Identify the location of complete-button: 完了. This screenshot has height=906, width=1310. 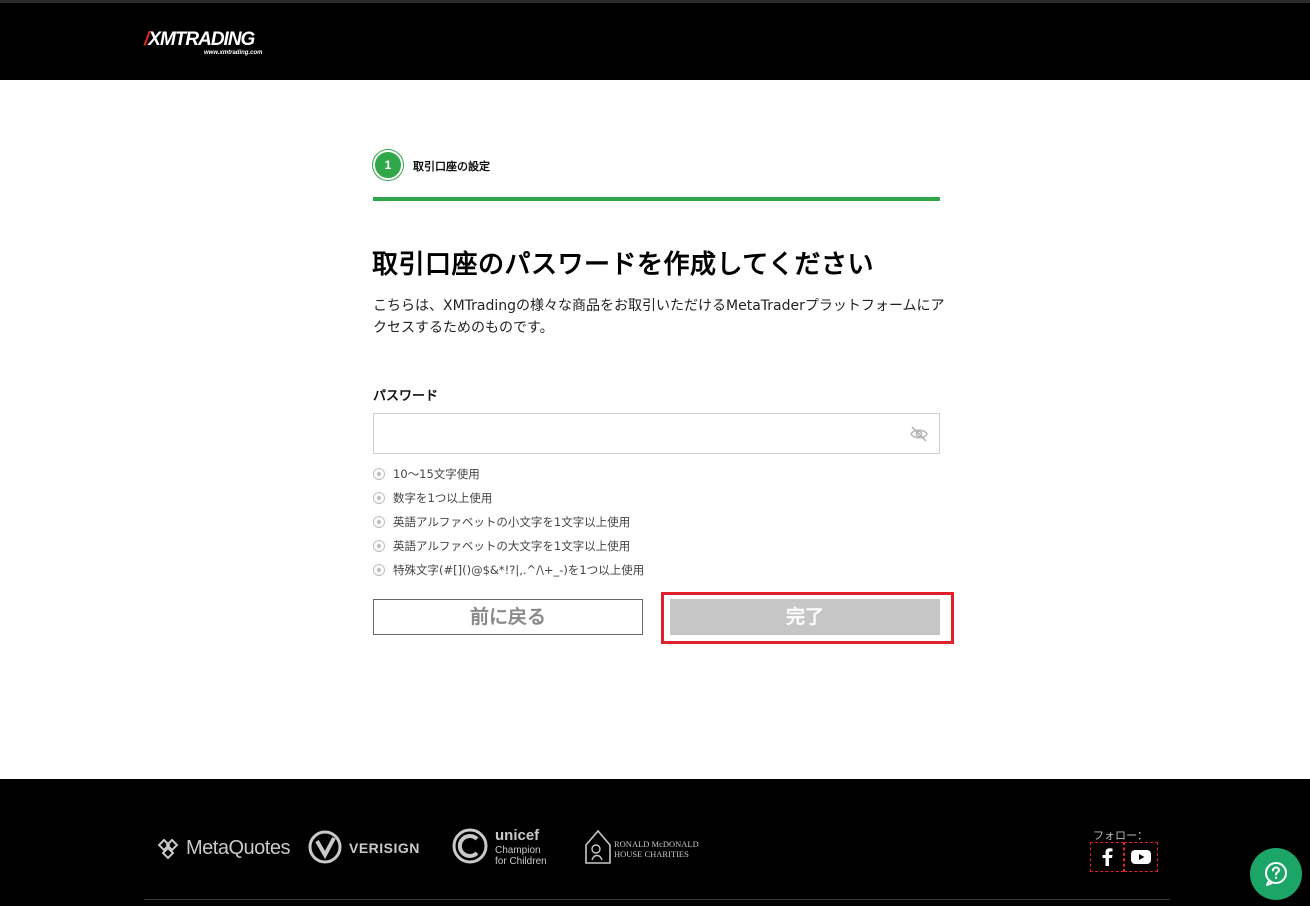
(805, 617).